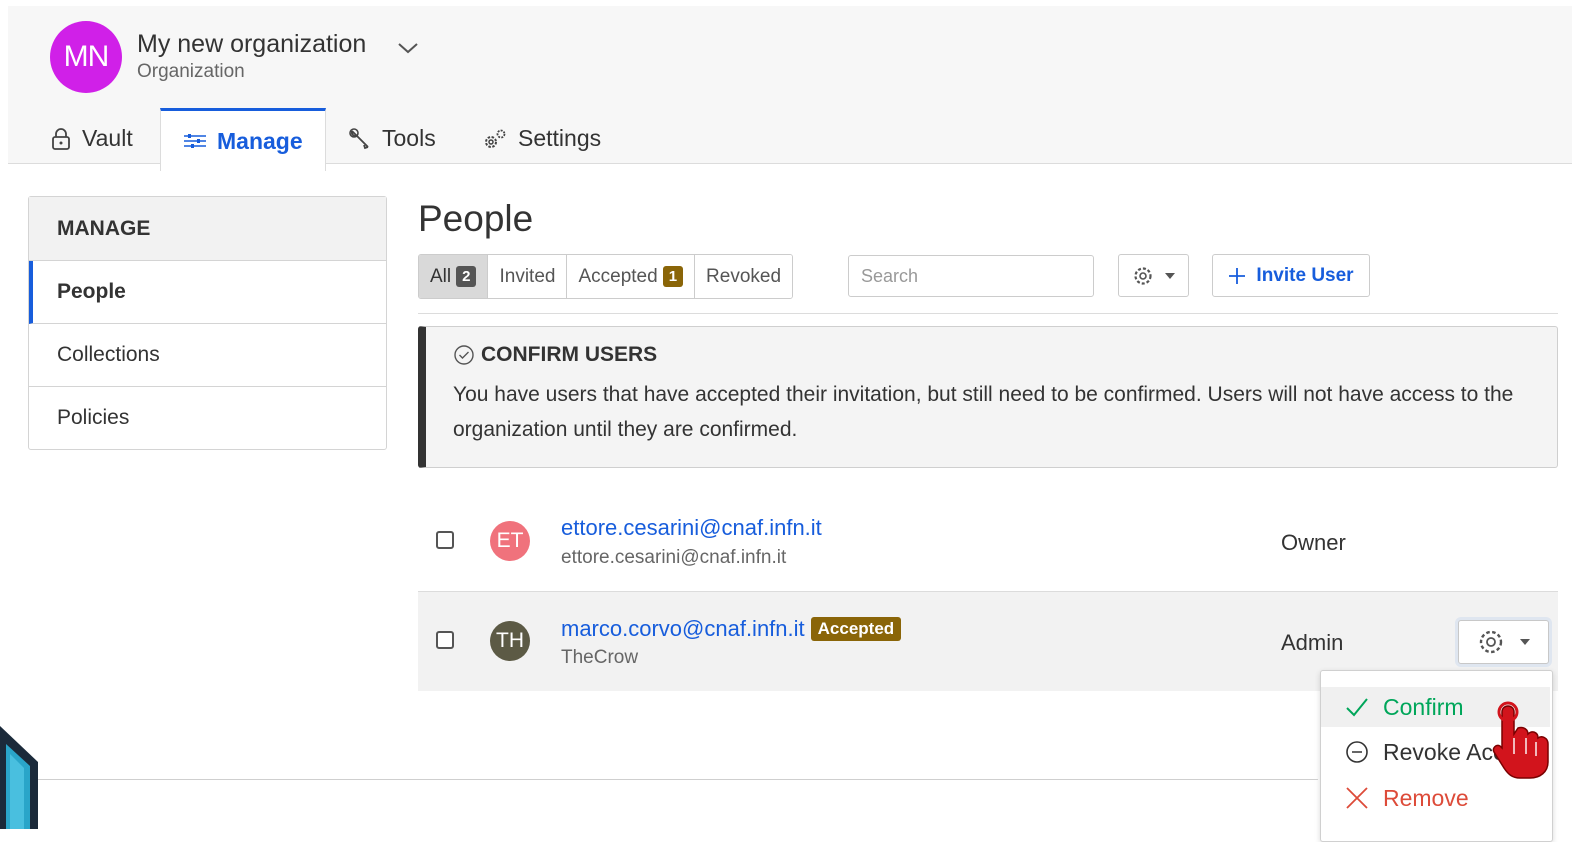 Image resolution: width=1572 pixels, height=842 pixels. I want to click on sliders-icon, so click(195, 141).